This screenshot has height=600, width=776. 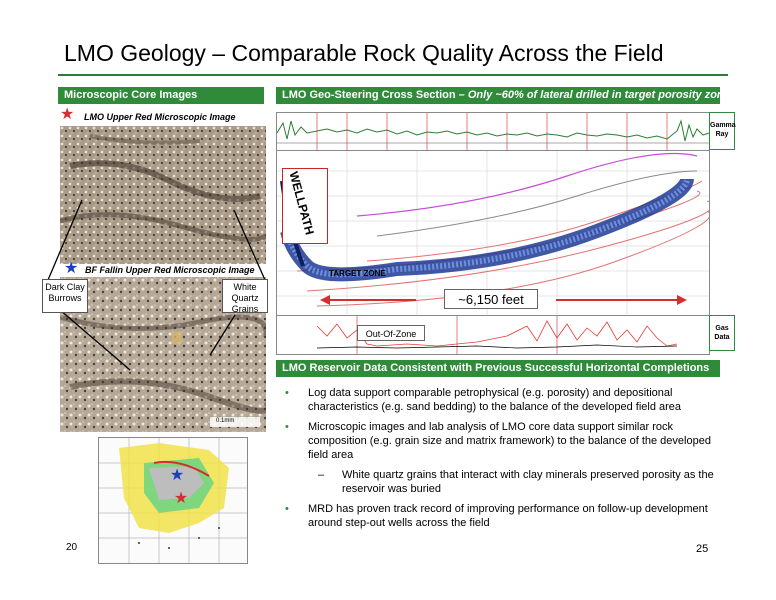 What do you see at coordinates (245, 296) in the screenshot?
I see `callout-white-quartz: White Quartz Grains` at bounding box center [245, 296].